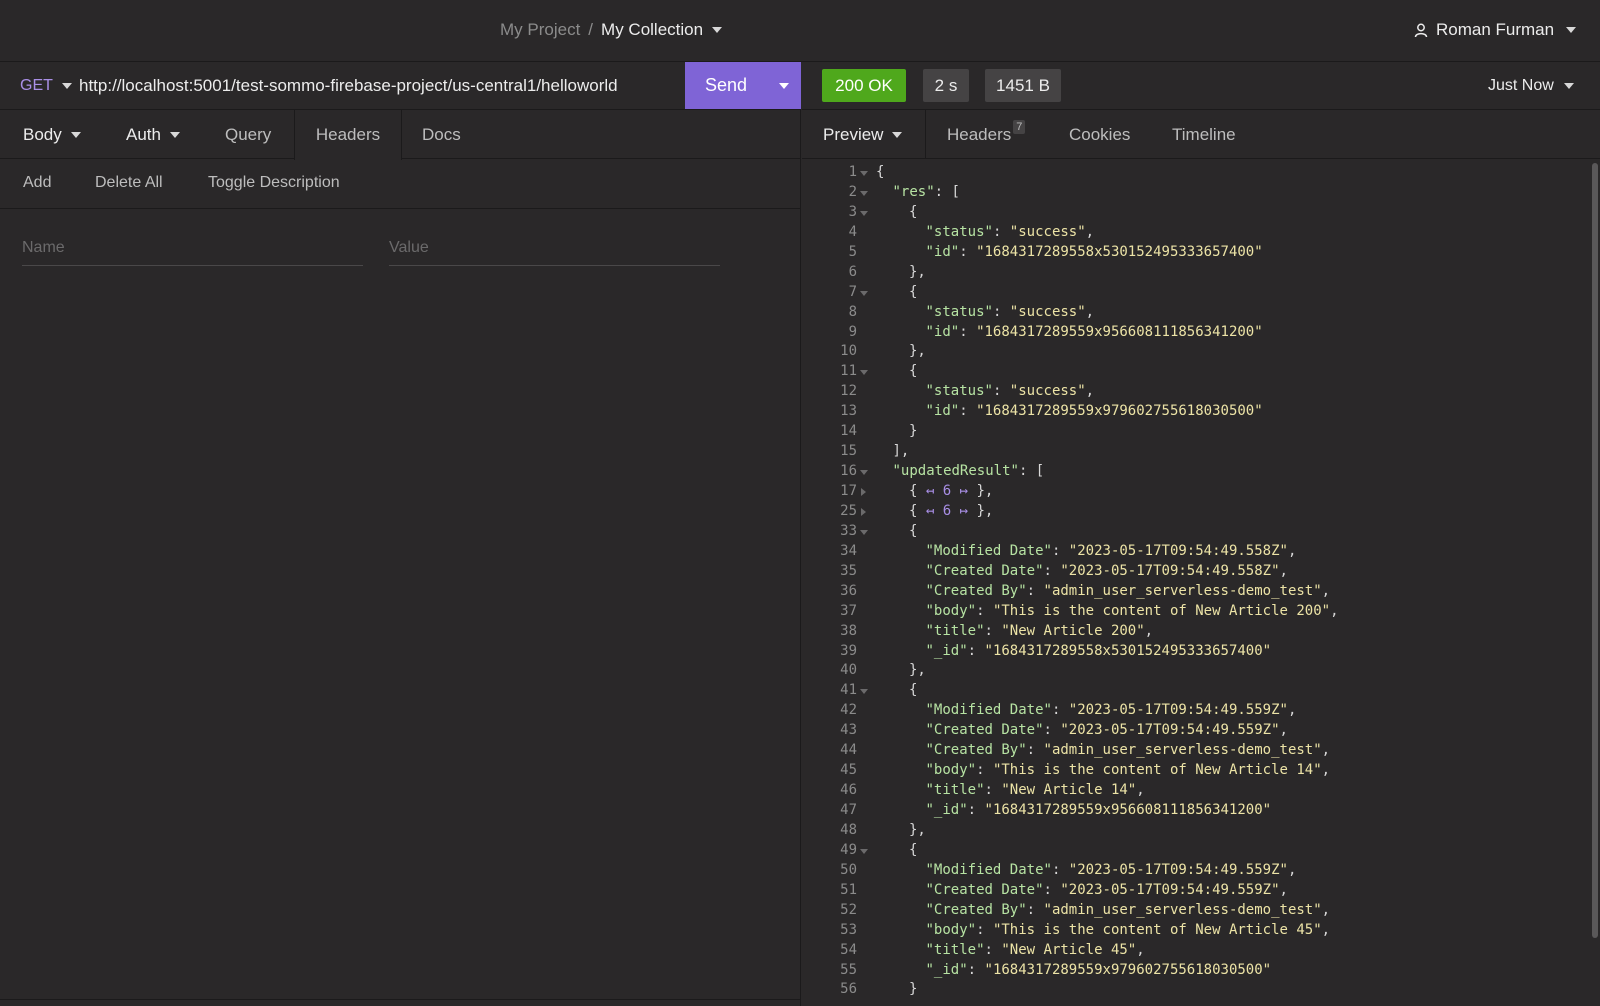  What do you see at coordinates (554, 248) in the screenshot?
I see `header-value-input` at bounding box center [554, 248].